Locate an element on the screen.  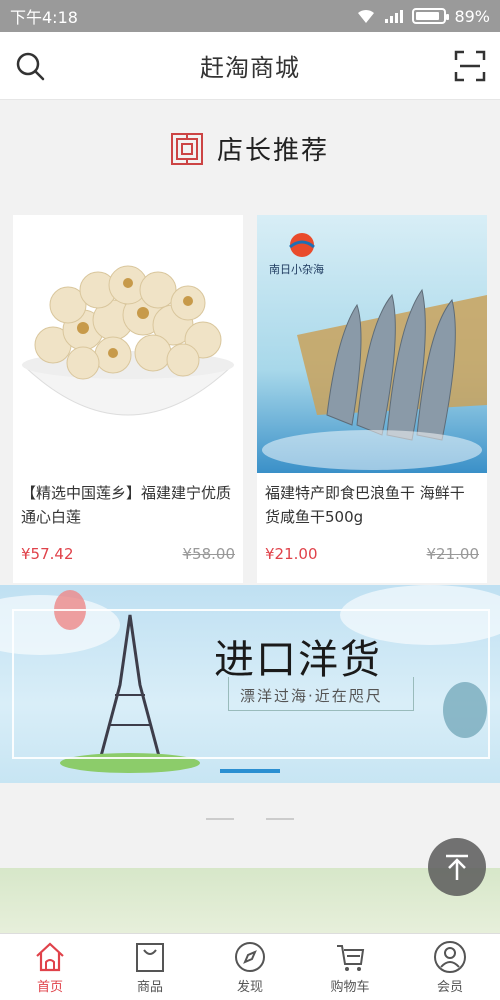
tab-home: 首页 is located at coordinates (50, 967).